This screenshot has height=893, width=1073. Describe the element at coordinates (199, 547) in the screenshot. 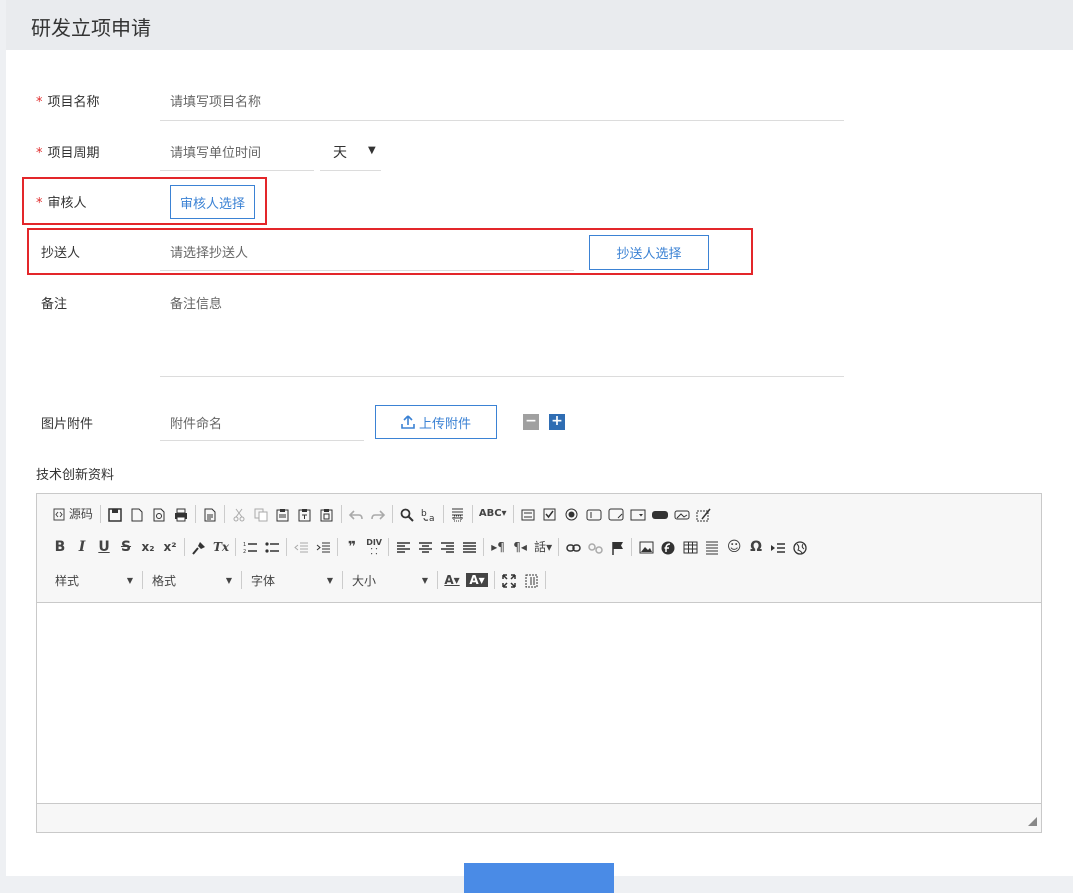

I see `copy-format-icon` at that location.